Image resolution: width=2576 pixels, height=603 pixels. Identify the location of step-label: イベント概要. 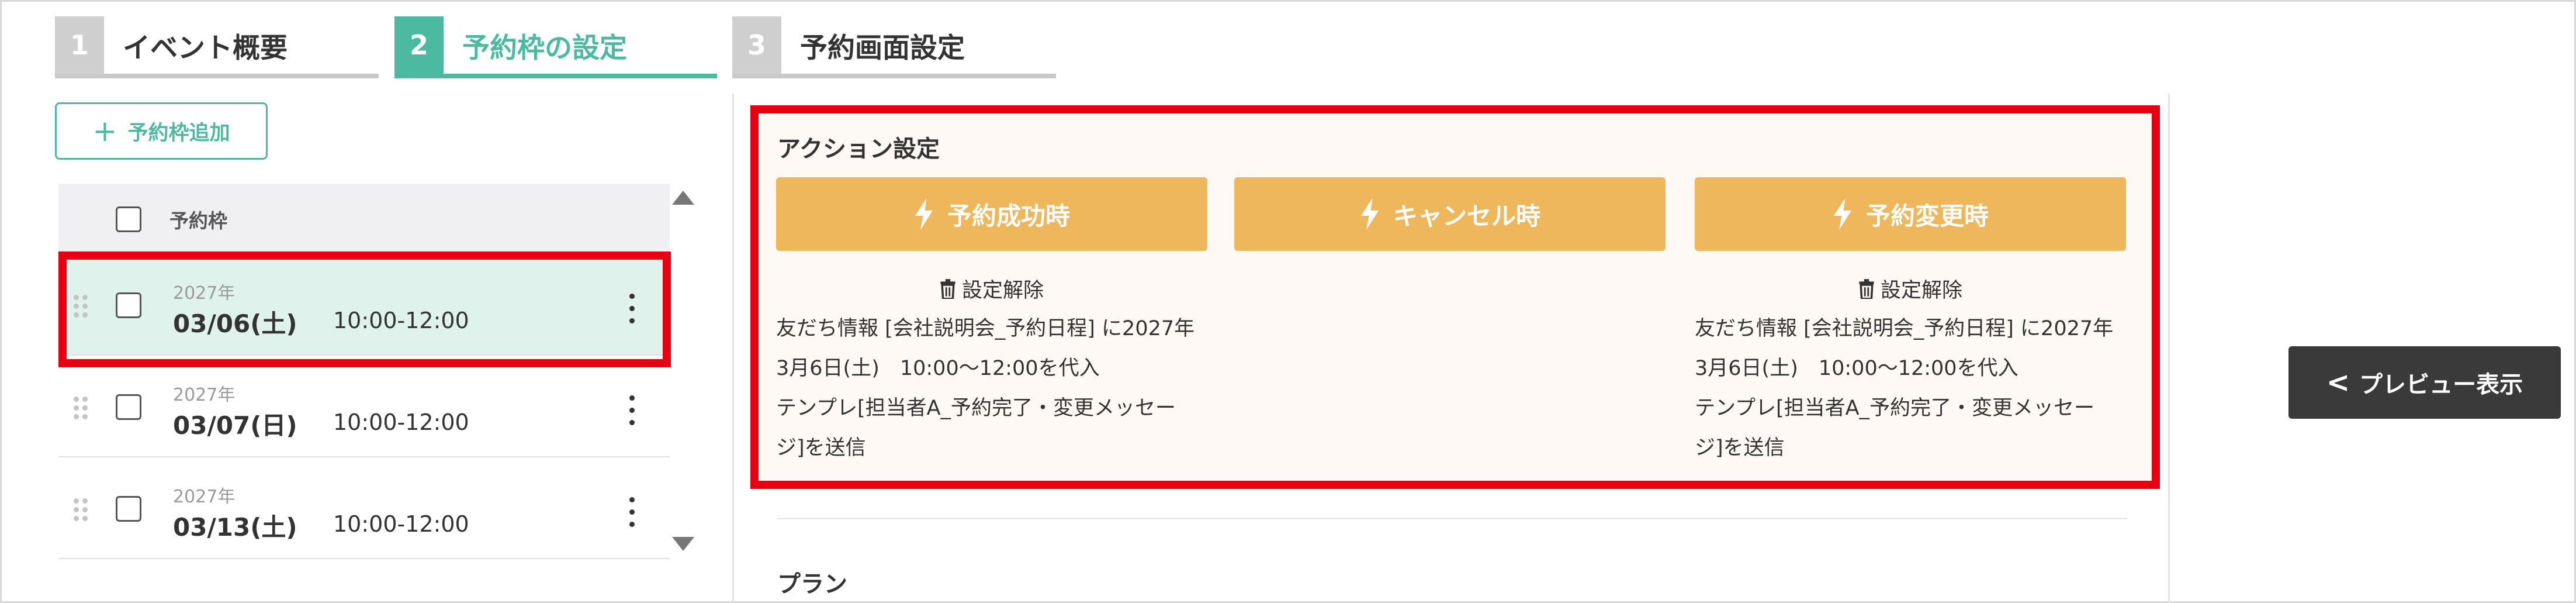
(206, 48).